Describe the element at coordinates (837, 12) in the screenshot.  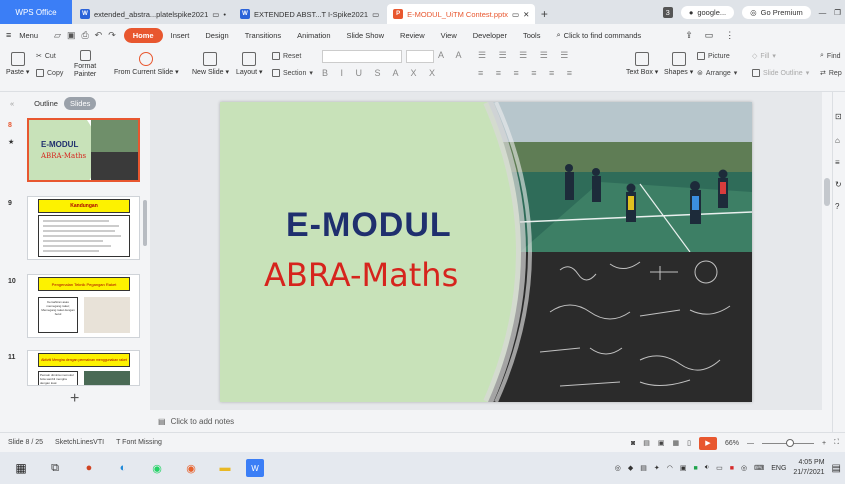
I see `restore-icon: ❐` at that location.